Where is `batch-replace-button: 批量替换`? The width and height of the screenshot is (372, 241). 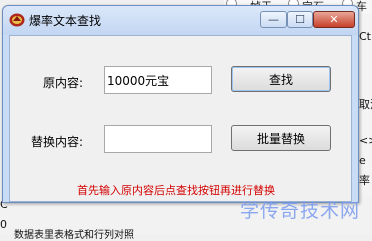 batch-replace-button: 批量替换 is located at coordinates (281, 138).